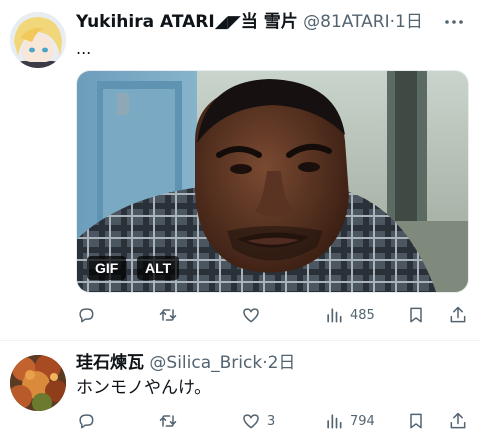  What do you see at coordinates (274, 315) in the screenshot?
I see `tweet-actions: 485` at bounding box center [274, 315].